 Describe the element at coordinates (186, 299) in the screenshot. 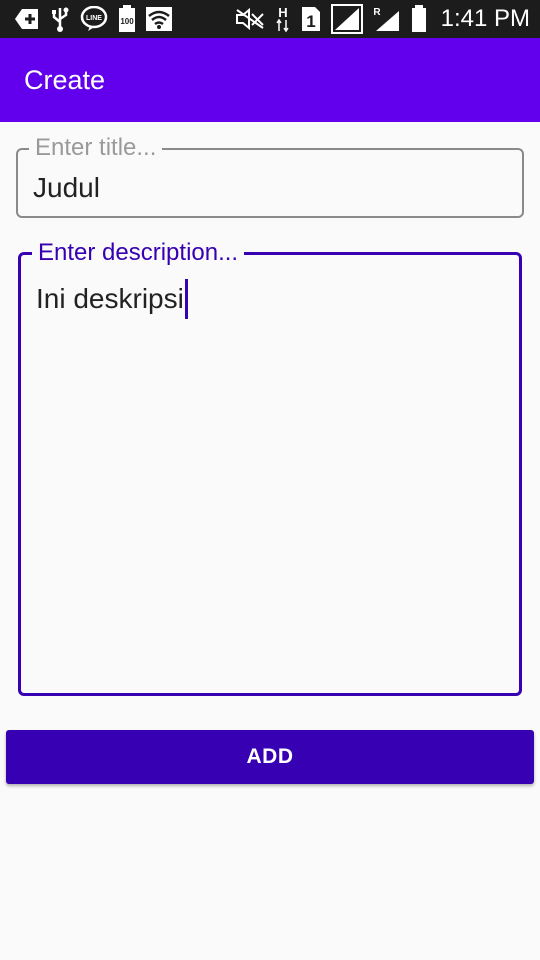

I see `text-cursor` at that location.